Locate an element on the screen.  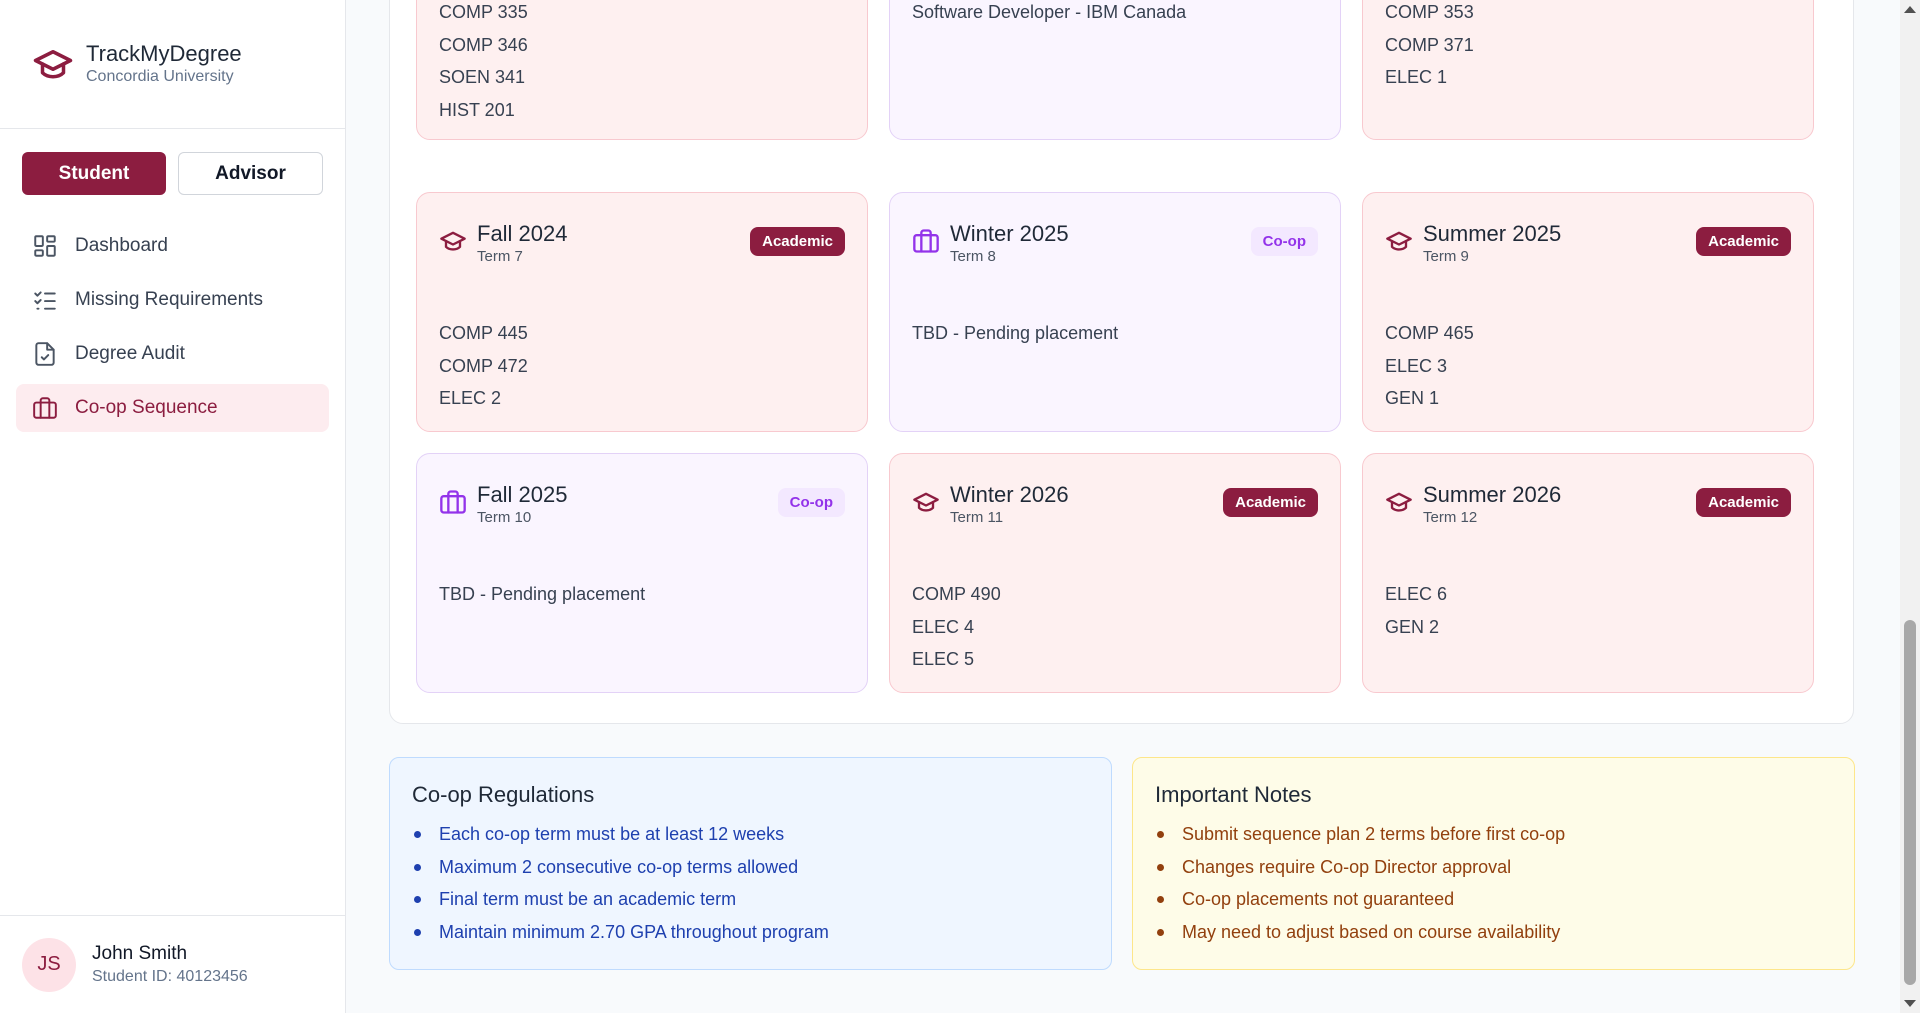
regulations-title: Co-op Regulations is located at coordinates (503, 794).